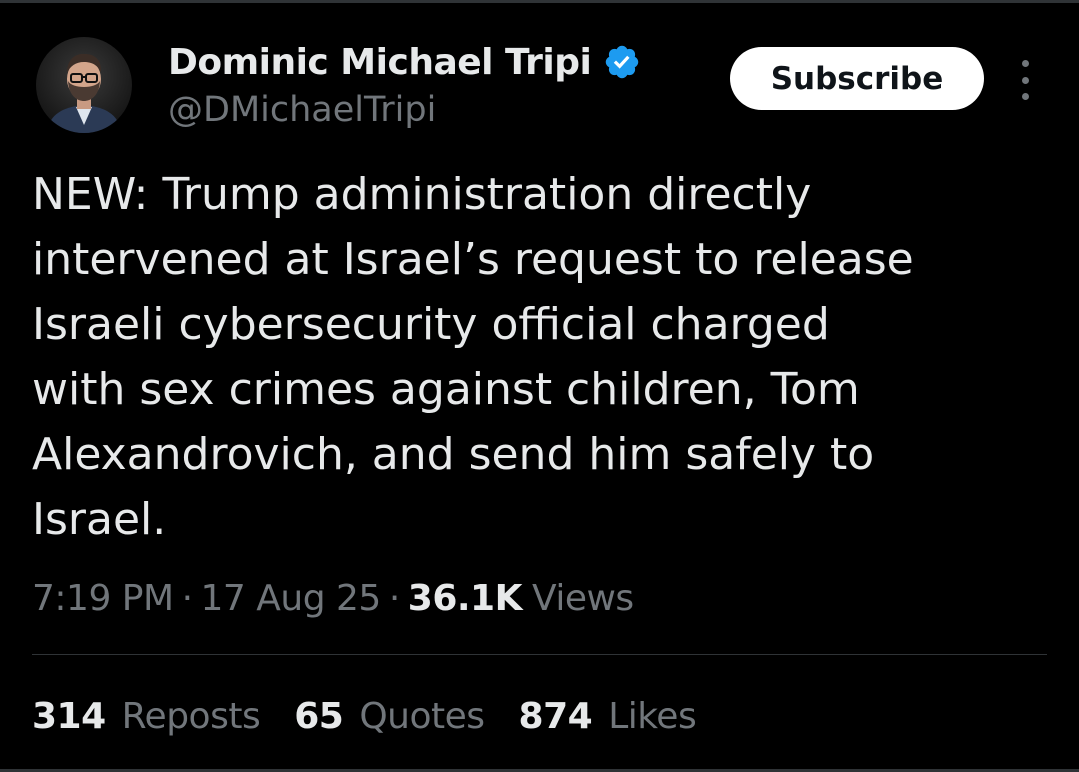  What do you see at coordinates (191, 716) in the screenshot?
I see `reposts-label: Reposts` at bounding box center [191, 716].